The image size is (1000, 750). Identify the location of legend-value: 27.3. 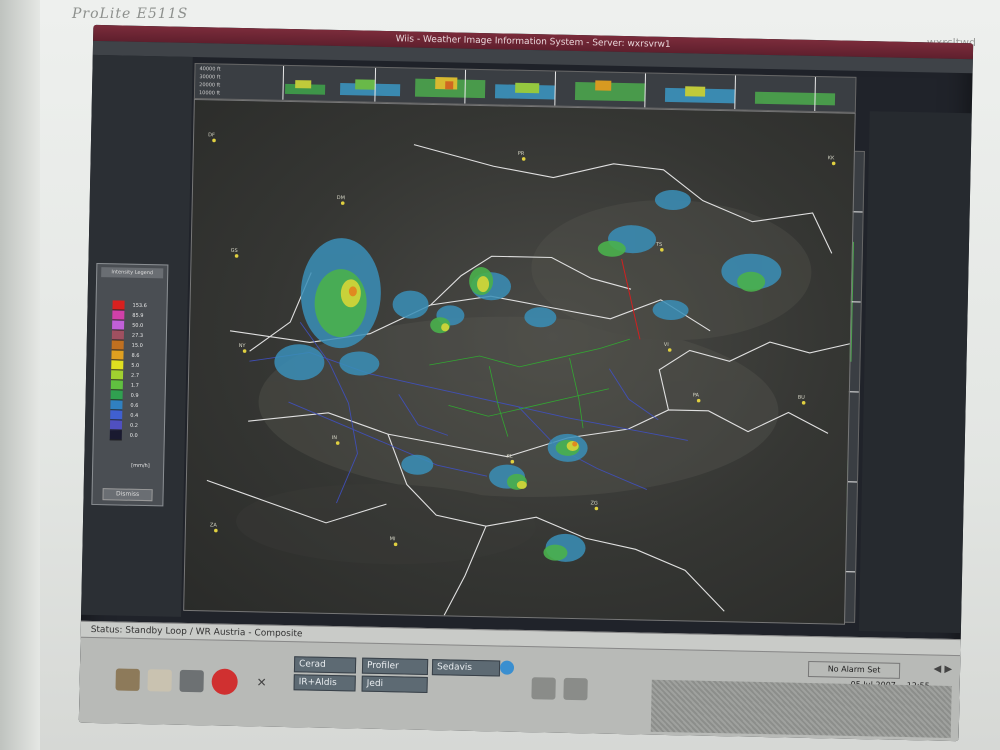
(137, 335).